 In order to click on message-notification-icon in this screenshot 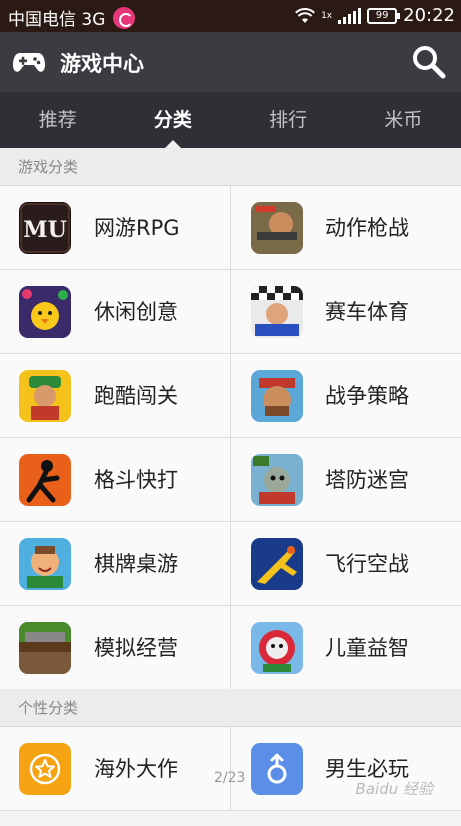, I will do `click(124, 17)`.